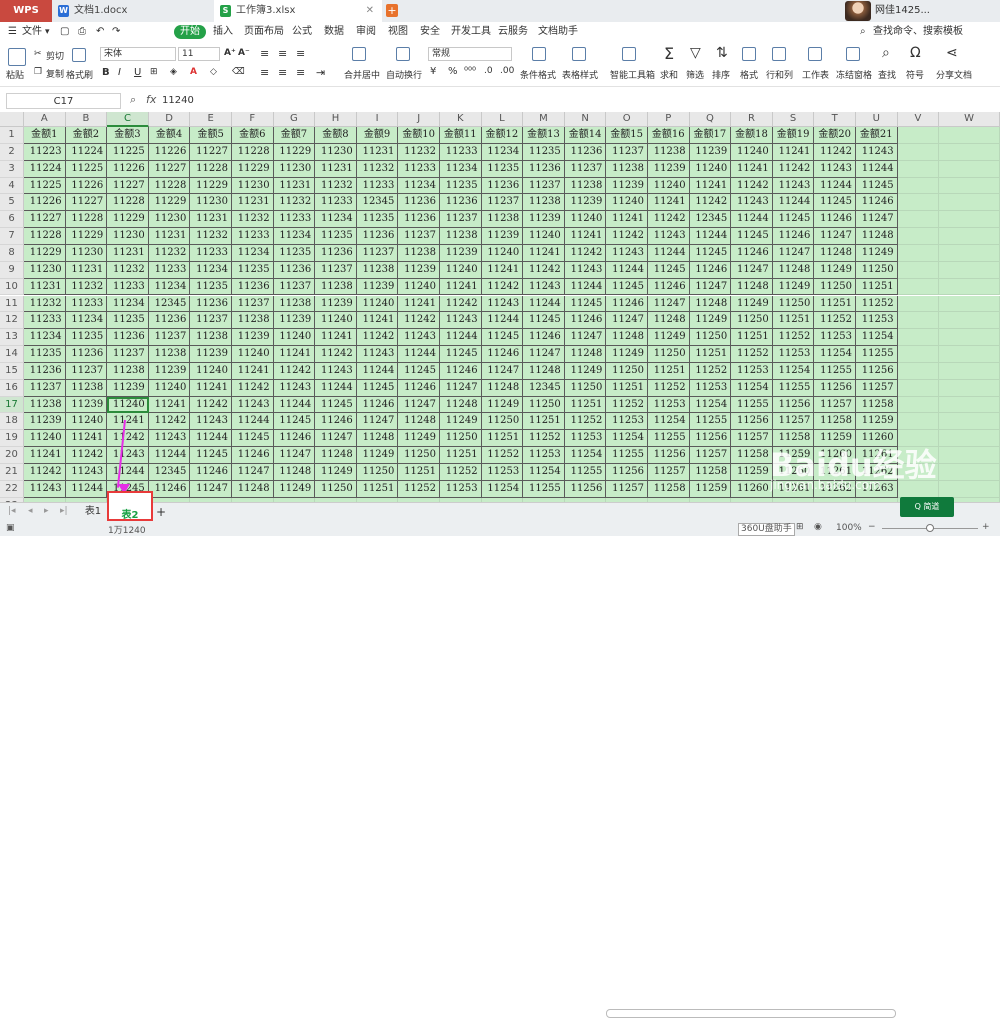  Describe the element at coordinates (403, 54) in the screenshot. I see `wrap-icon` at that location.